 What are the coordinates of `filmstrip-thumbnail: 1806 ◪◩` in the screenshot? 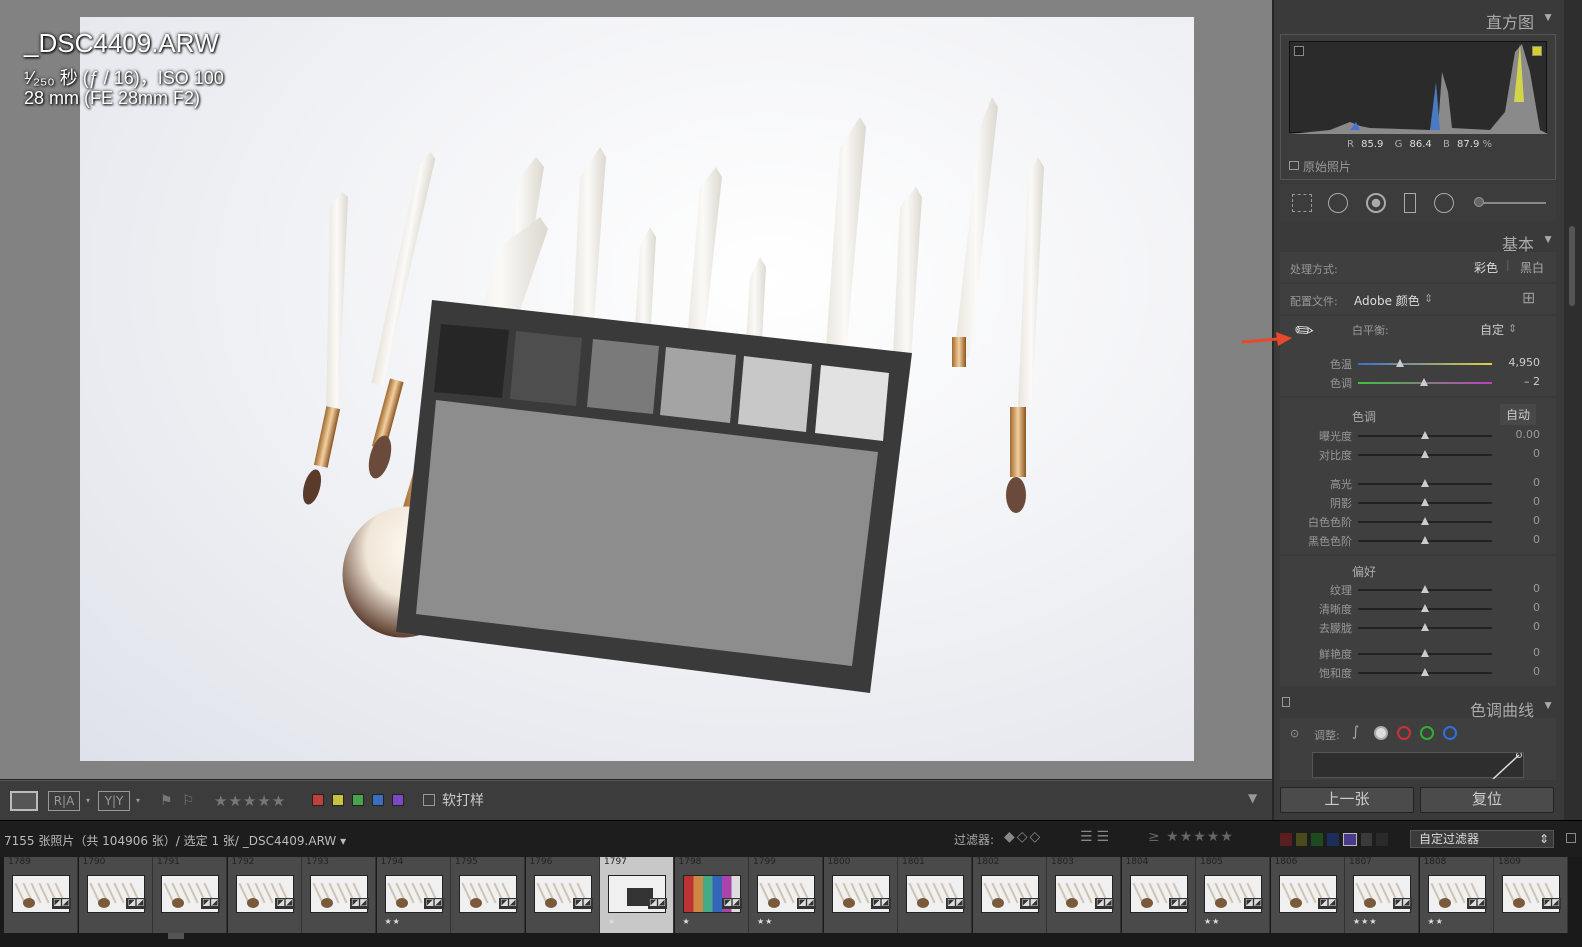 It's located at (1307, 895).